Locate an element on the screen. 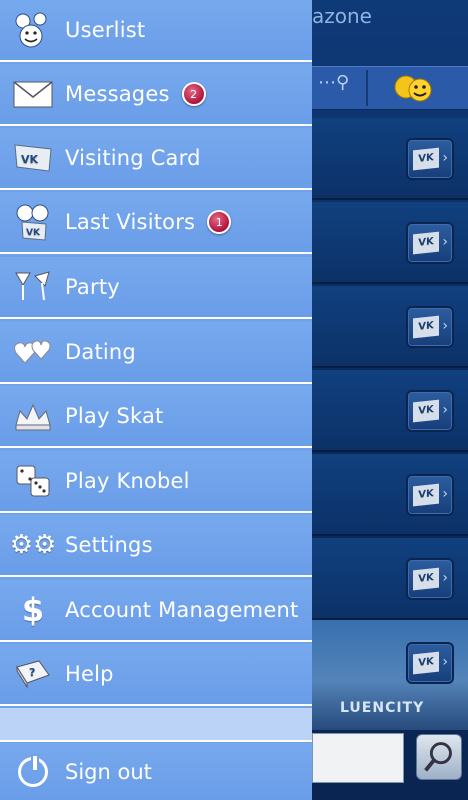 This screenshot has width=468, height=800. smileys-icon is located at coordinates (413, 88).